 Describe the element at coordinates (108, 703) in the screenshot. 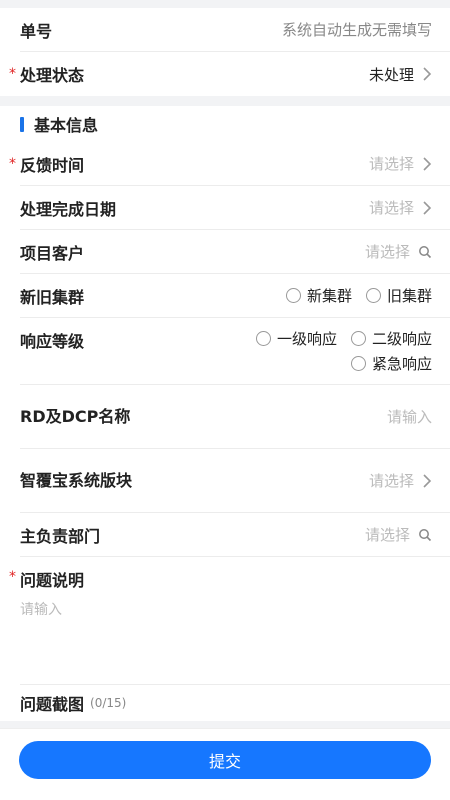

I see `screenshot-count: (0/15)` at that location.